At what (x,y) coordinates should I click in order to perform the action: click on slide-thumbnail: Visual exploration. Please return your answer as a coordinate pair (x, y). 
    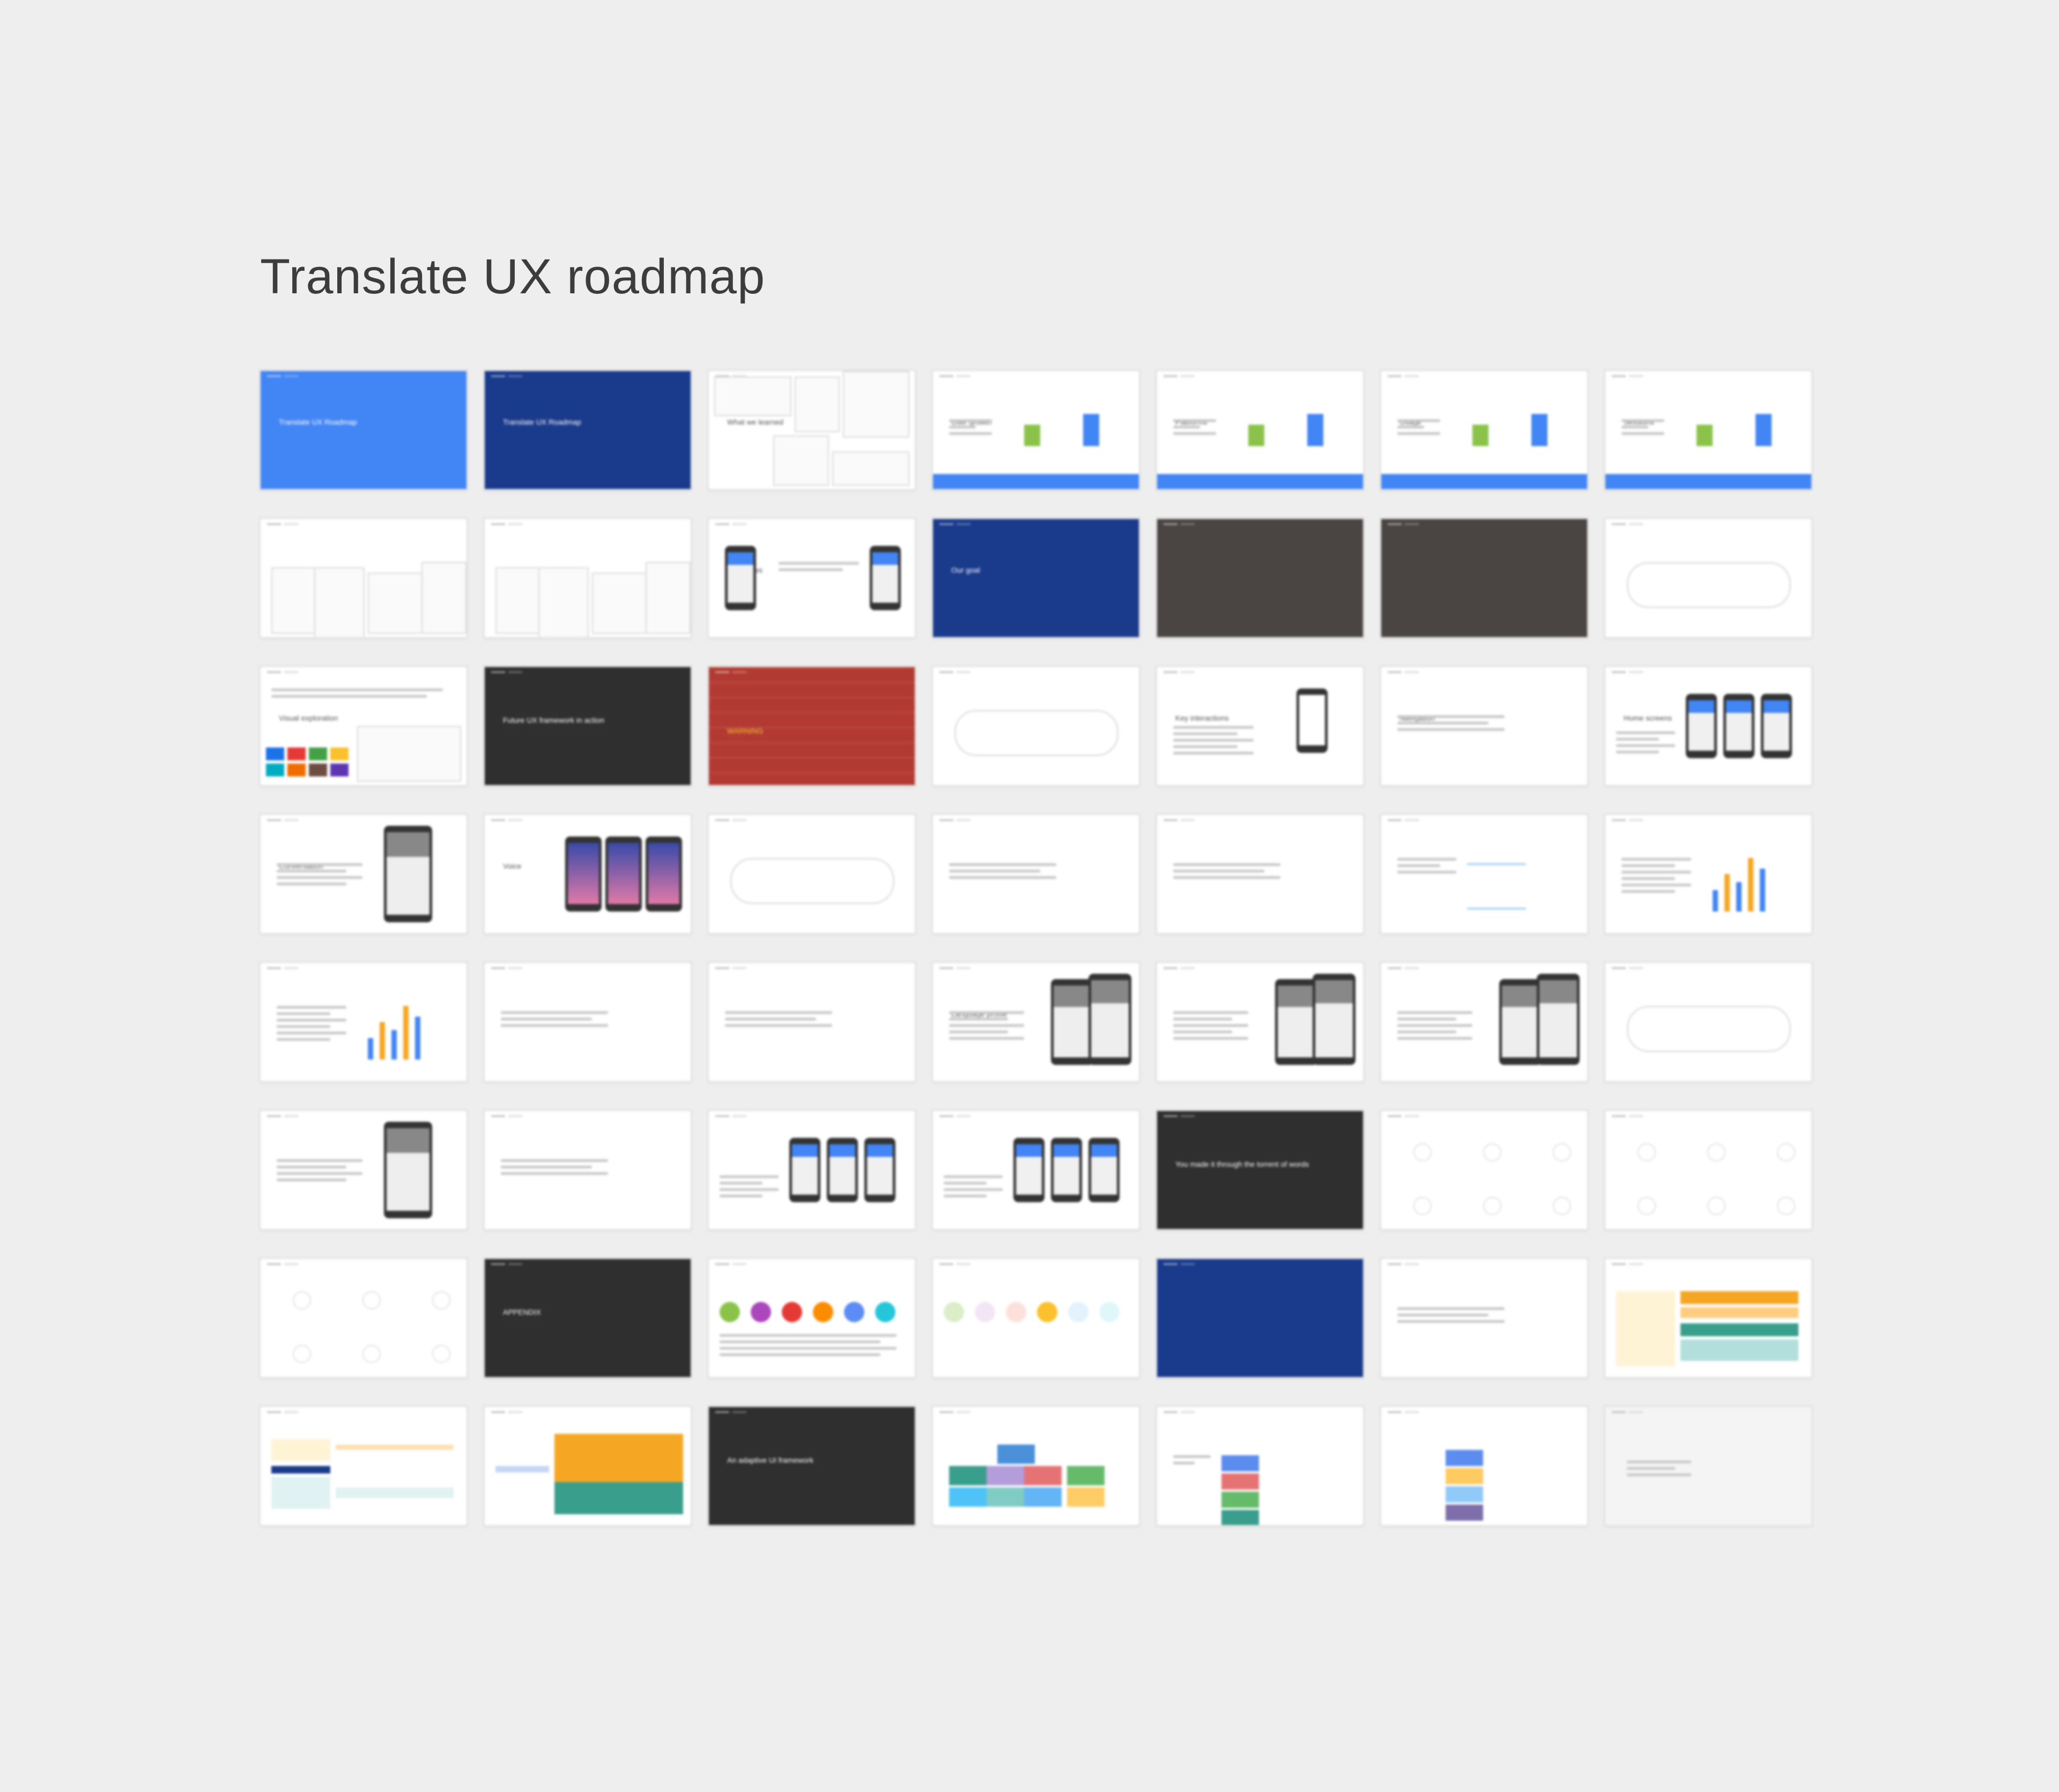
    Looking at the image, I should click on (364, 726).